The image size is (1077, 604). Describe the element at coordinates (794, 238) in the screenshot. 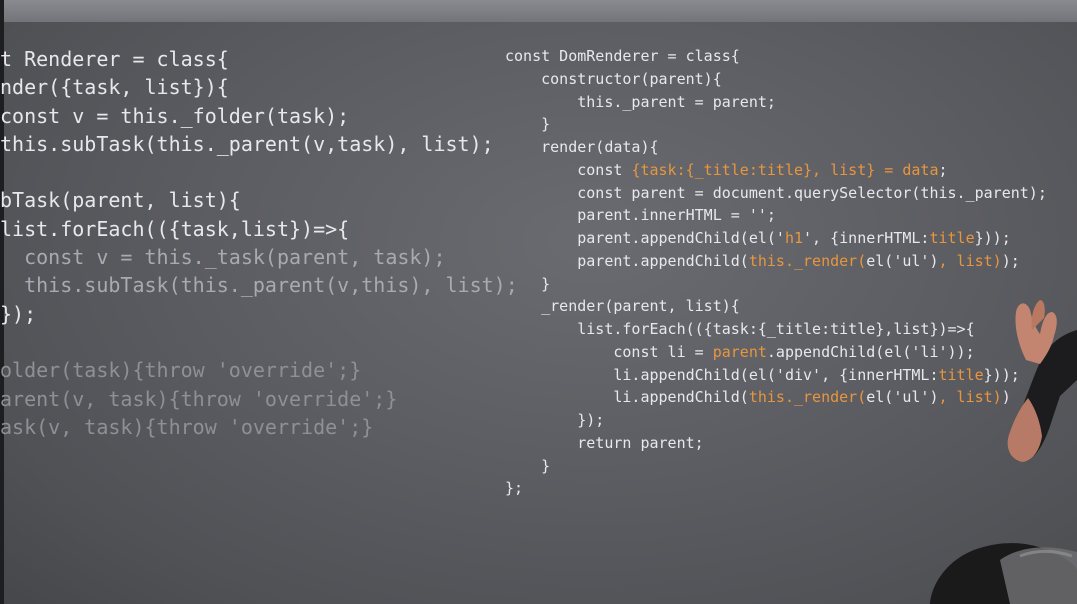

I see `code-token: h1` at that location.